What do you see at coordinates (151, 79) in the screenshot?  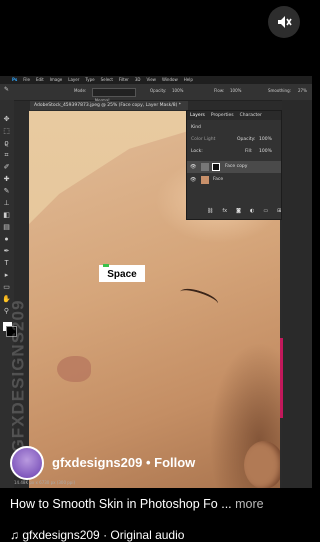 I see `ps-menu-view: View` at bounding box center [151, 79].